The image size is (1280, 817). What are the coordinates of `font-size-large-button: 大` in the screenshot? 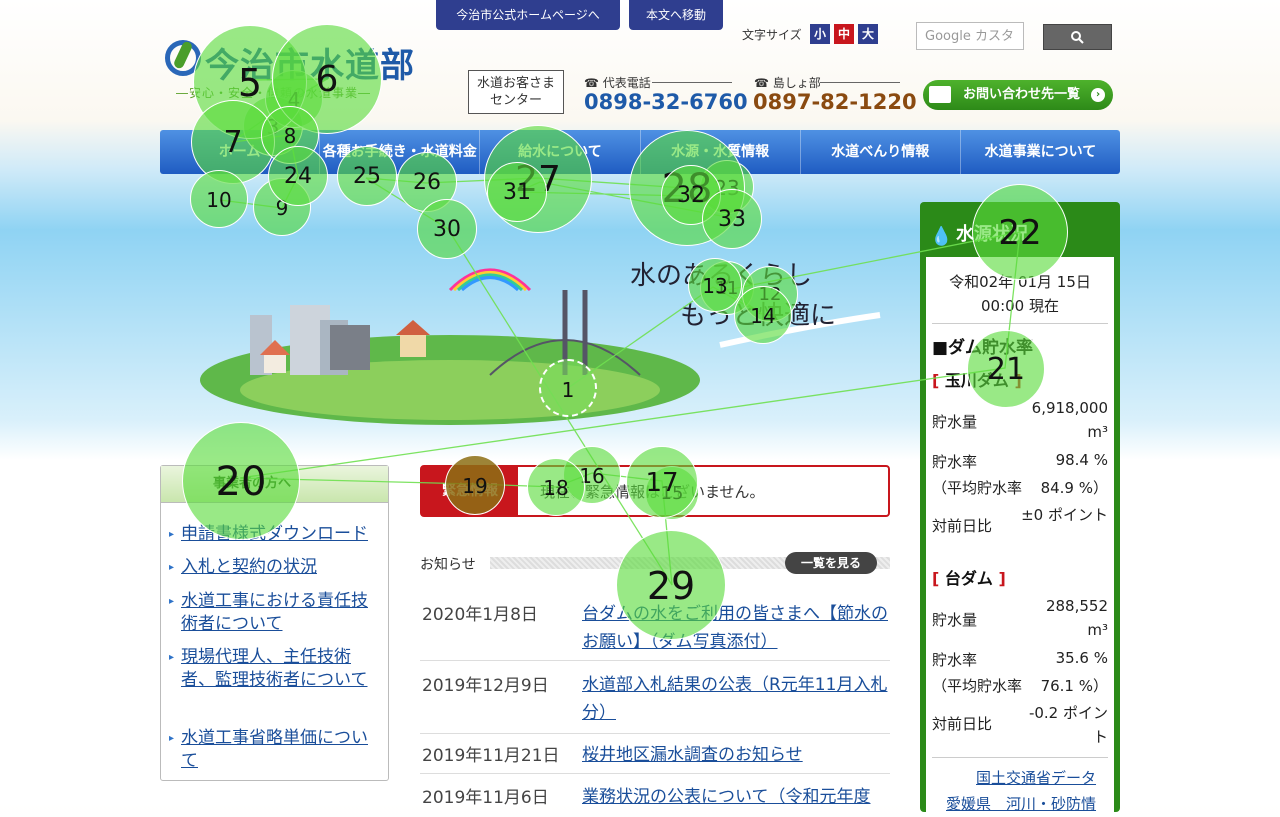 It's located at (868, 34).